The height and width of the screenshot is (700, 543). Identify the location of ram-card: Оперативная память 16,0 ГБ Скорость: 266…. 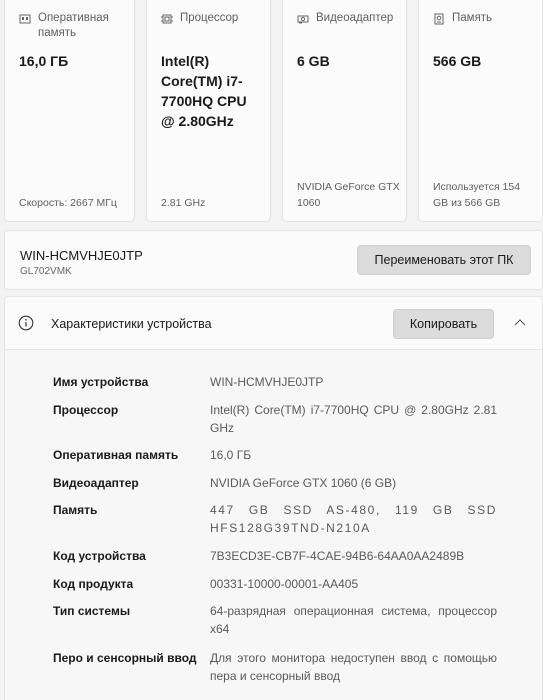
(69, 111).